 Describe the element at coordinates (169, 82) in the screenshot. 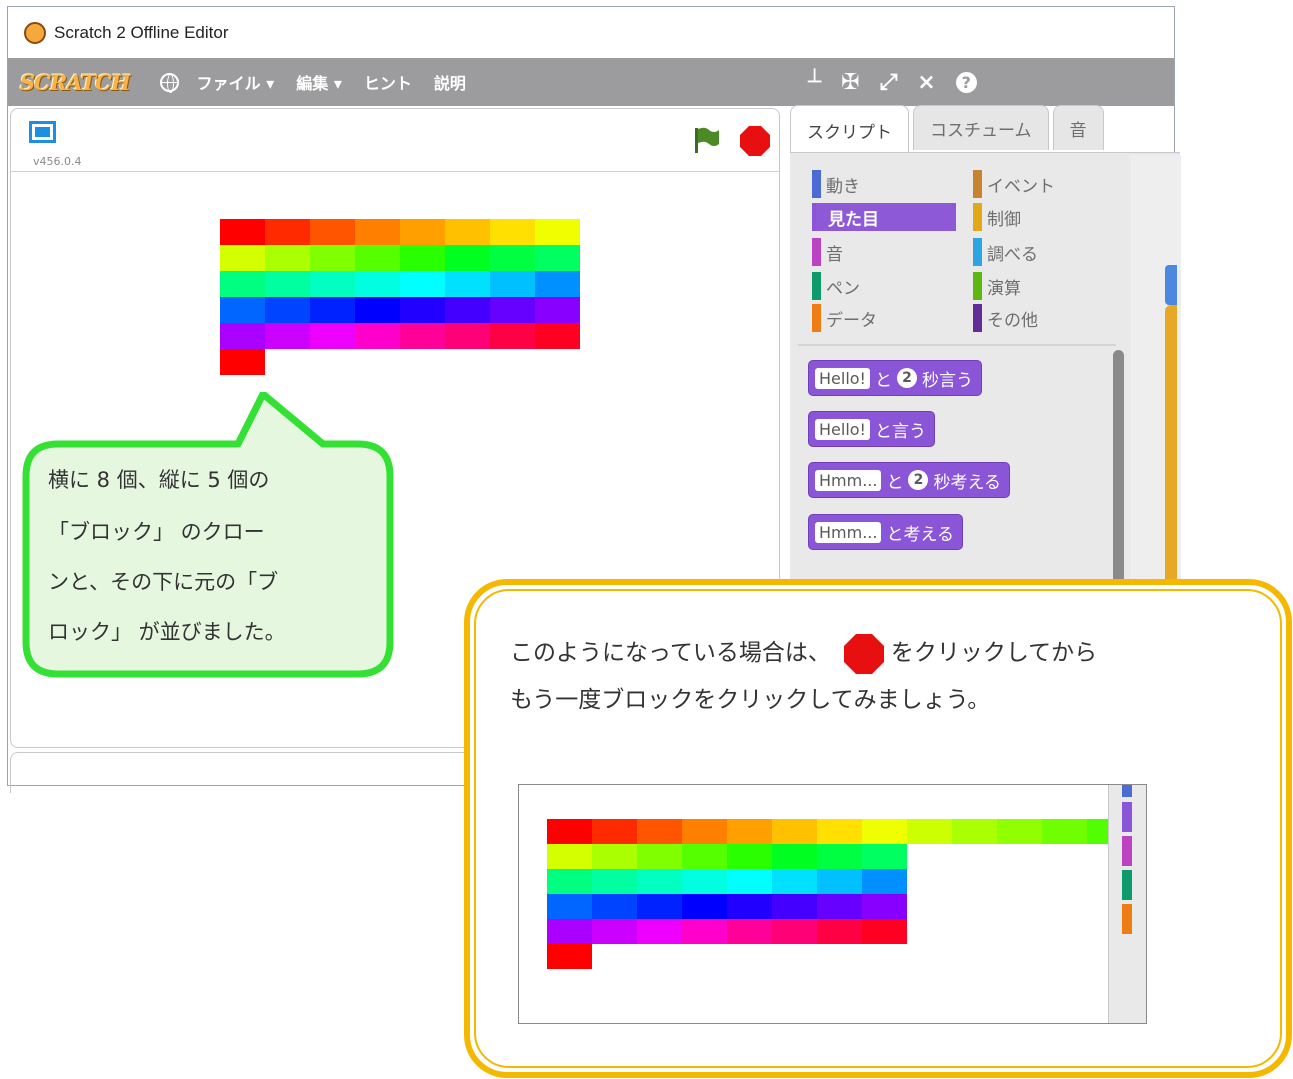

I see `globe-icon` at that location.